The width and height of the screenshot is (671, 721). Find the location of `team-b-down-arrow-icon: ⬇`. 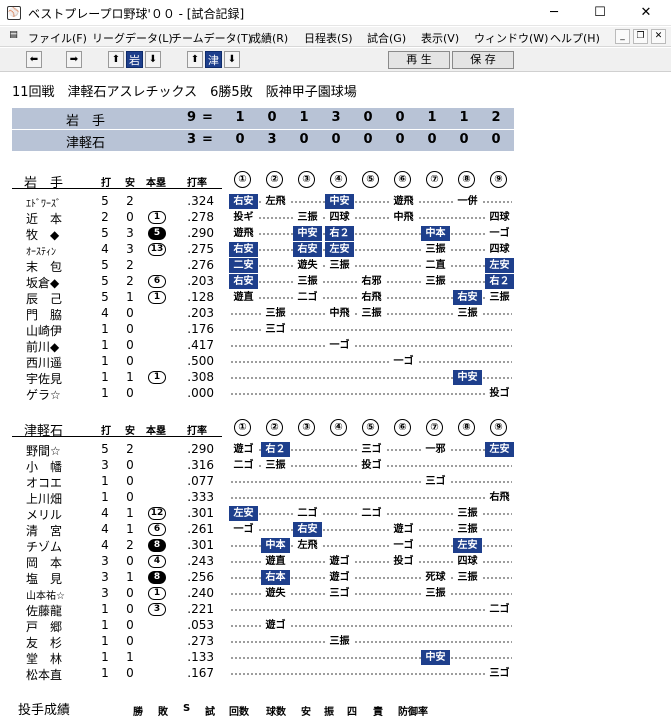

team-b-down-arrow-icon: ⬇ is located at coordinates (232, 59).